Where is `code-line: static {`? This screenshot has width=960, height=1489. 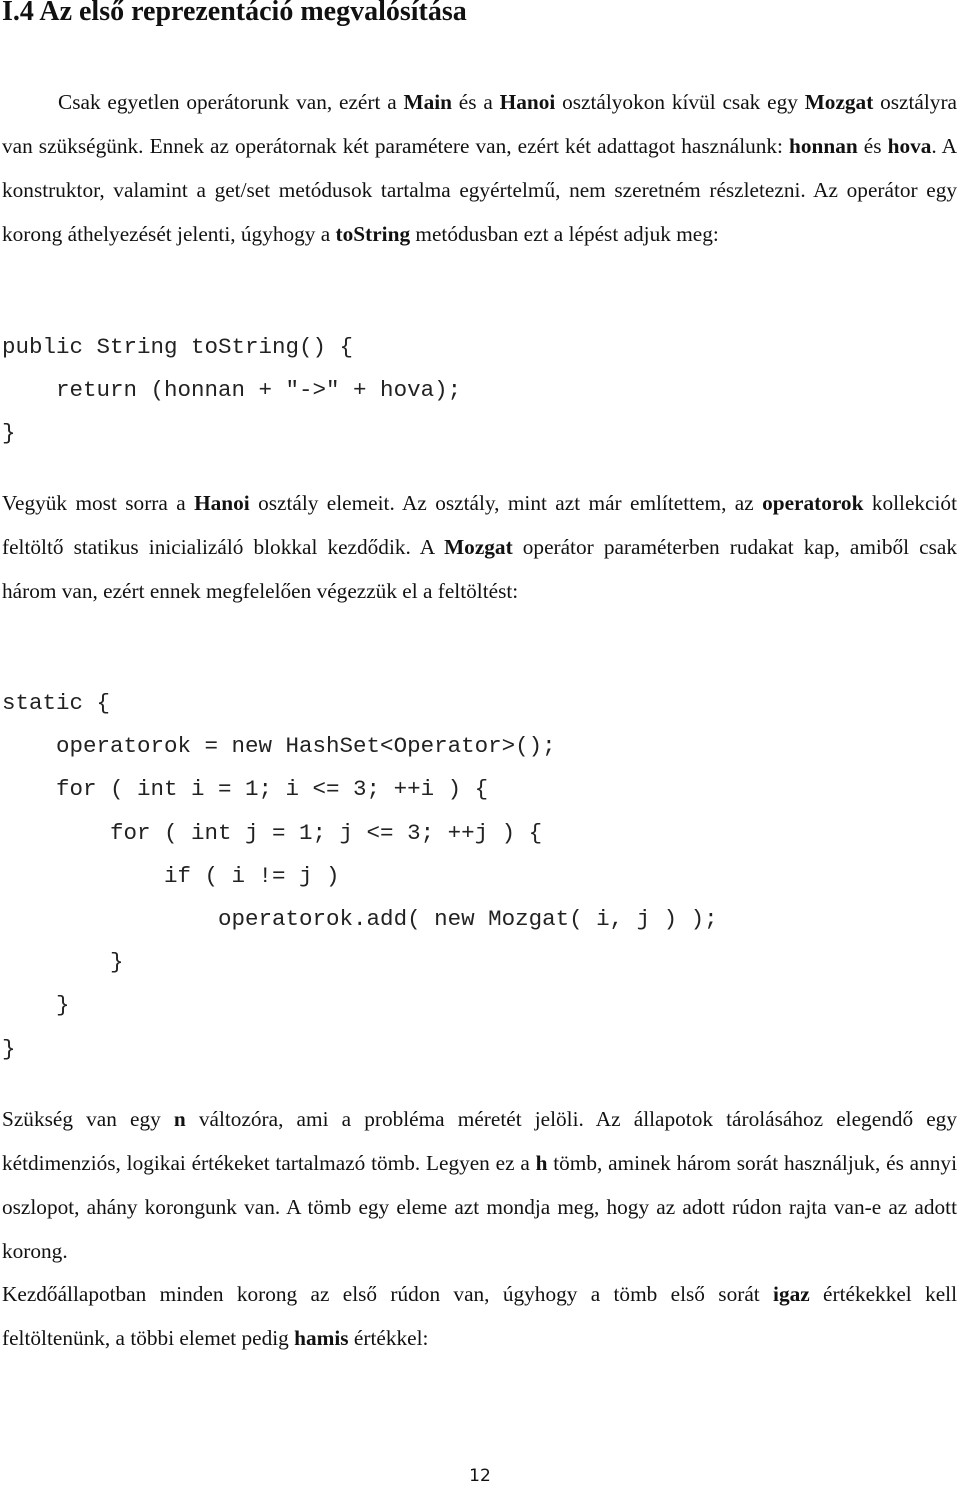
code-line: static { is located at coordinates (56, 703).